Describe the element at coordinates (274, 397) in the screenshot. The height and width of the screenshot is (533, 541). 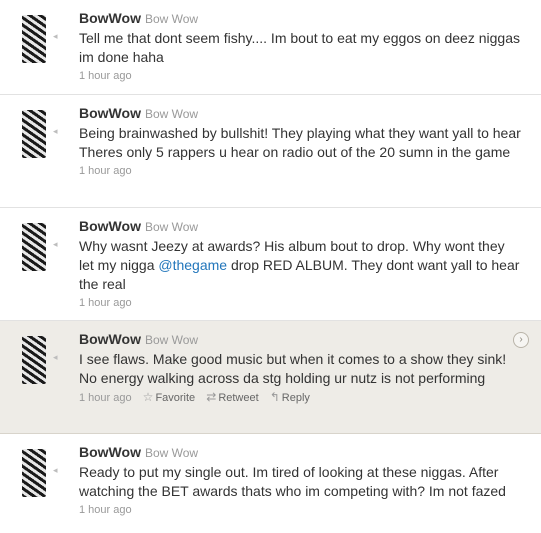
I see `reply-icon: ↰` at that location.